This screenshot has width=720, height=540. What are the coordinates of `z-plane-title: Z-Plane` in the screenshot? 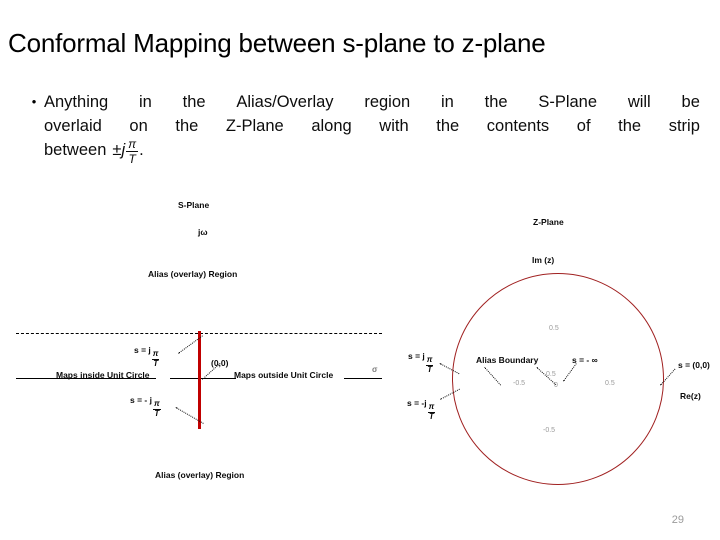 It's located at (548, 222).